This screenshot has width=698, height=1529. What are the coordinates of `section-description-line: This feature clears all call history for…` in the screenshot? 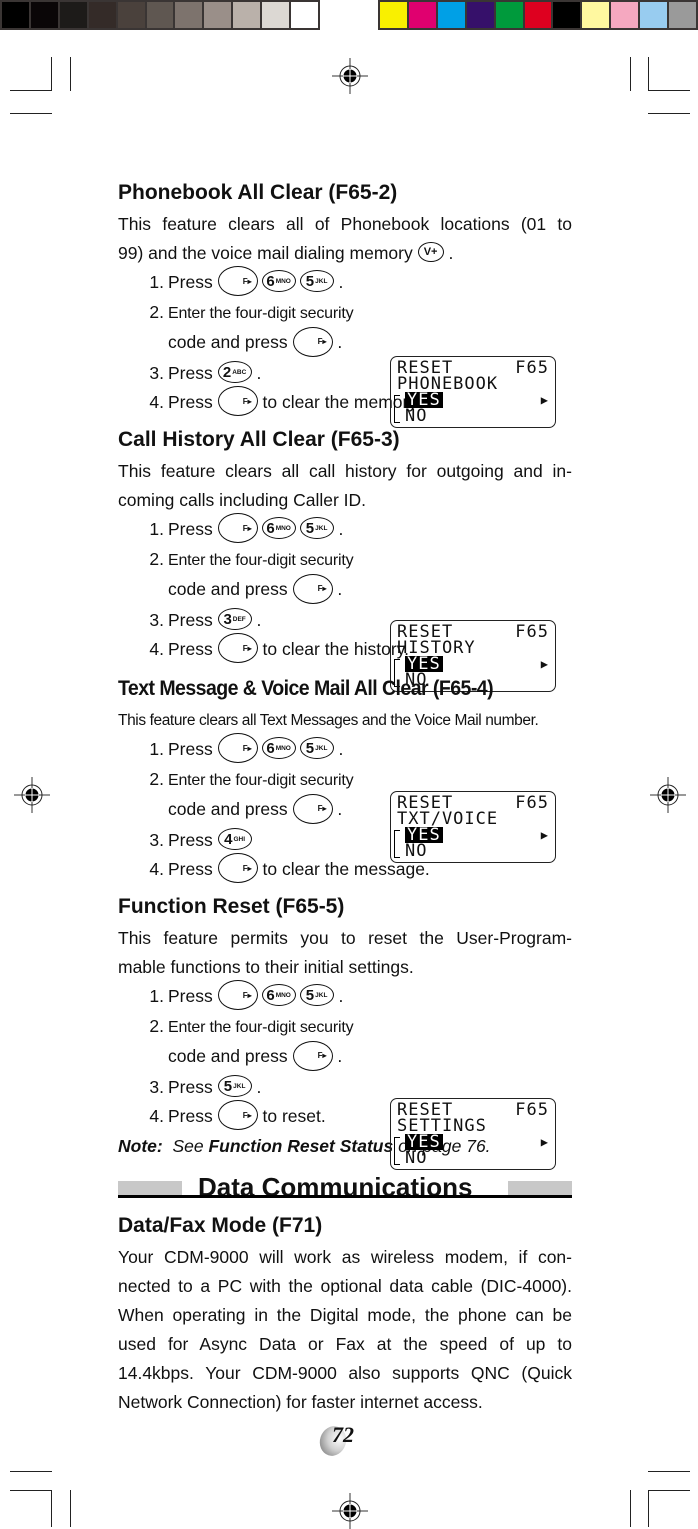 It's located at (345, 471).